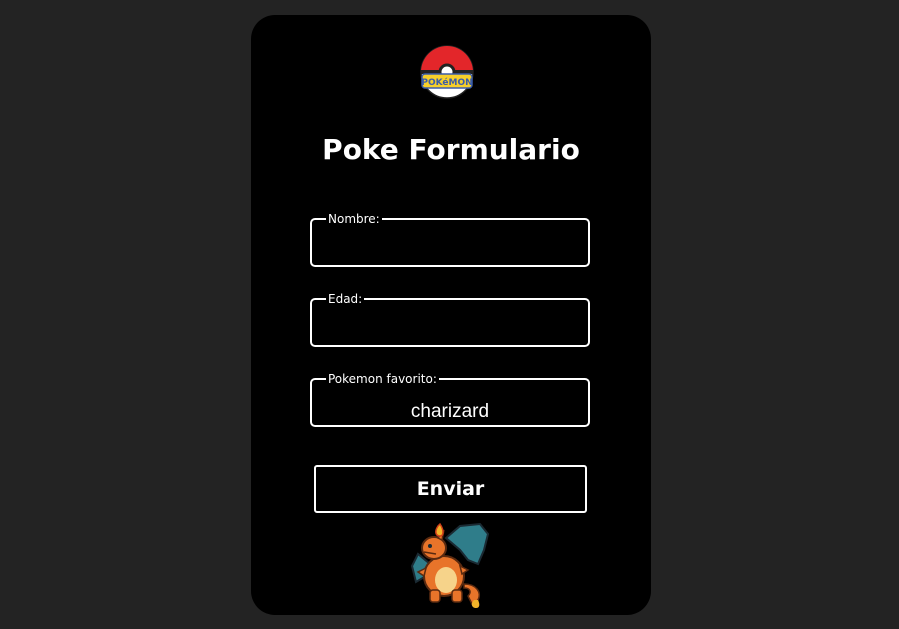 Image resolution: width=899 pixels, height=629 pixels. What do you see at coordinates (451, 149) in the screenshot?
I see `page-title: Poke Formulario` at bounding box center [451, 149].